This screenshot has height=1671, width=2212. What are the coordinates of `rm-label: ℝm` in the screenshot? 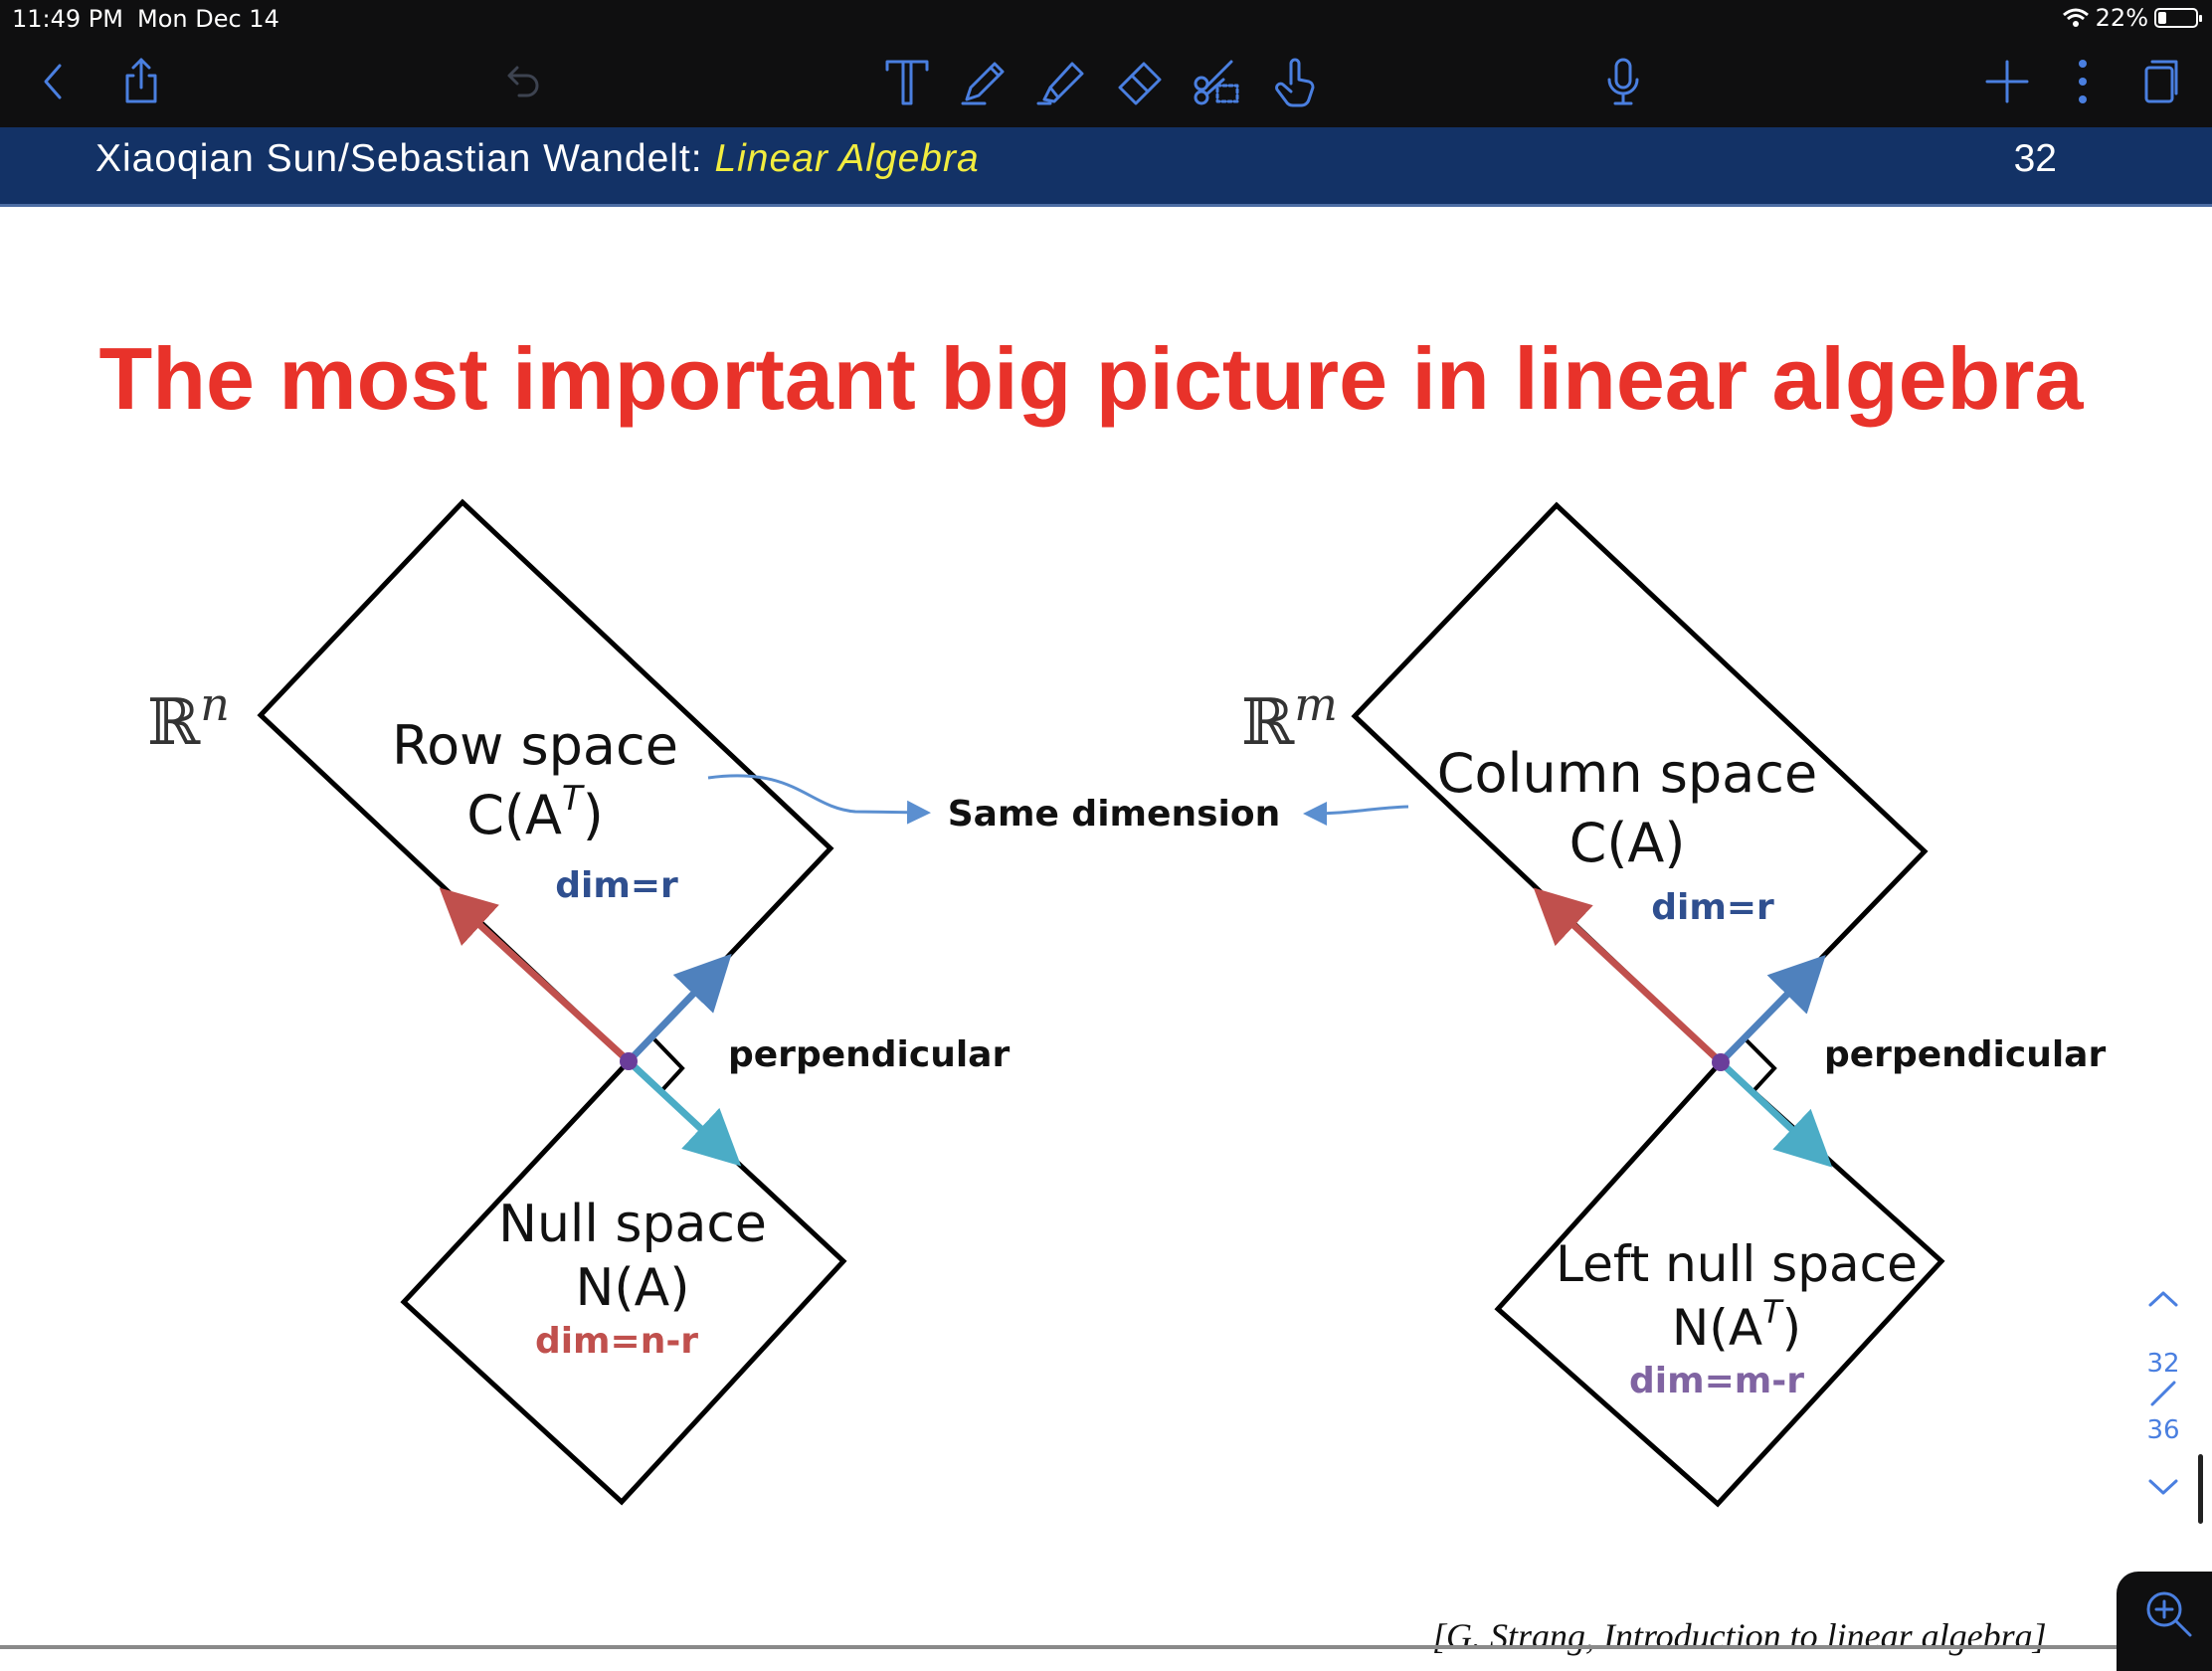 It's located at (1289, 718).